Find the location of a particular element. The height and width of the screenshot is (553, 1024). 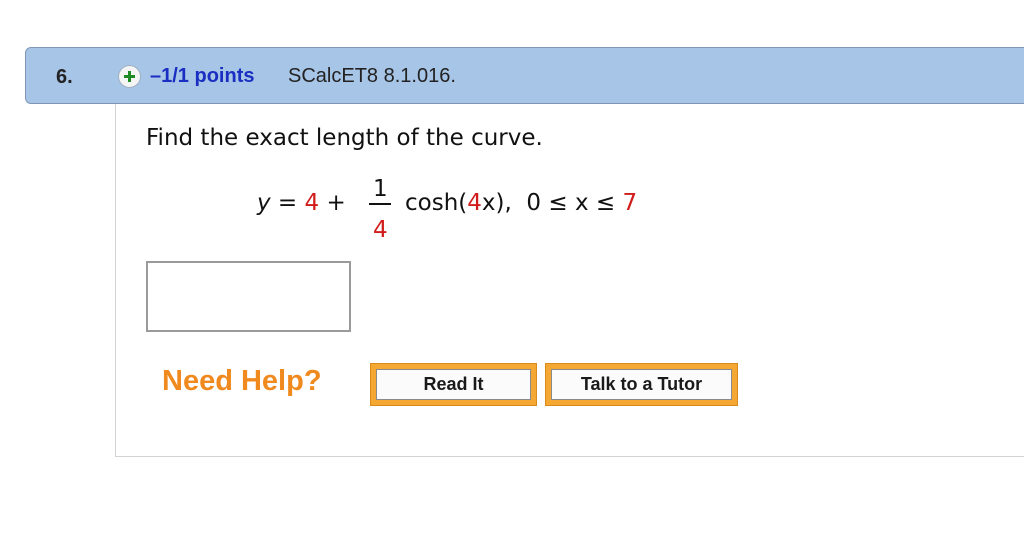

talk-to-tutor-label: Talk to a Tutor is located at coordinates (641, 384).